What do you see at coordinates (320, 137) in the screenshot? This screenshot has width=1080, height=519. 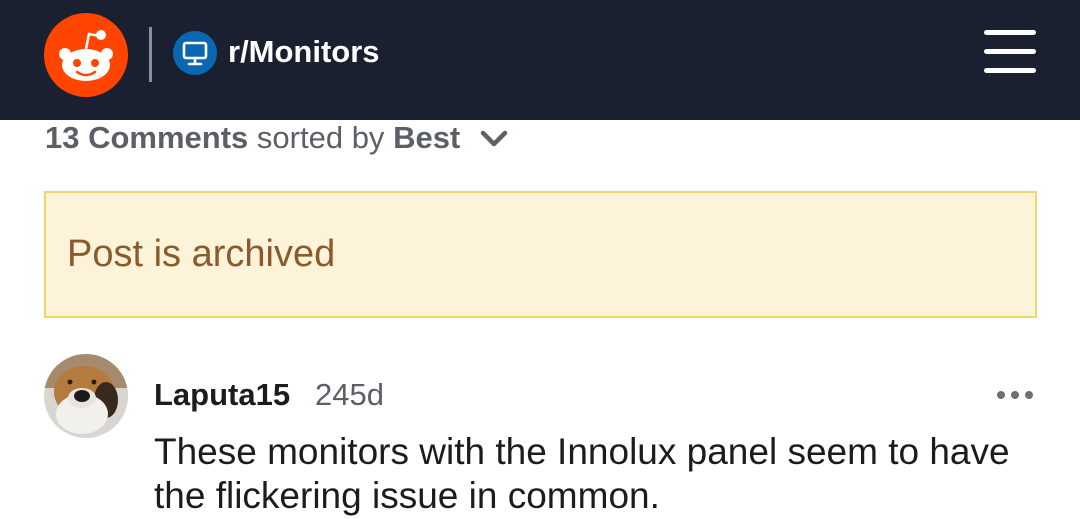 I see `sorted-by-label: sorted by` at bounding box center [320, 137].